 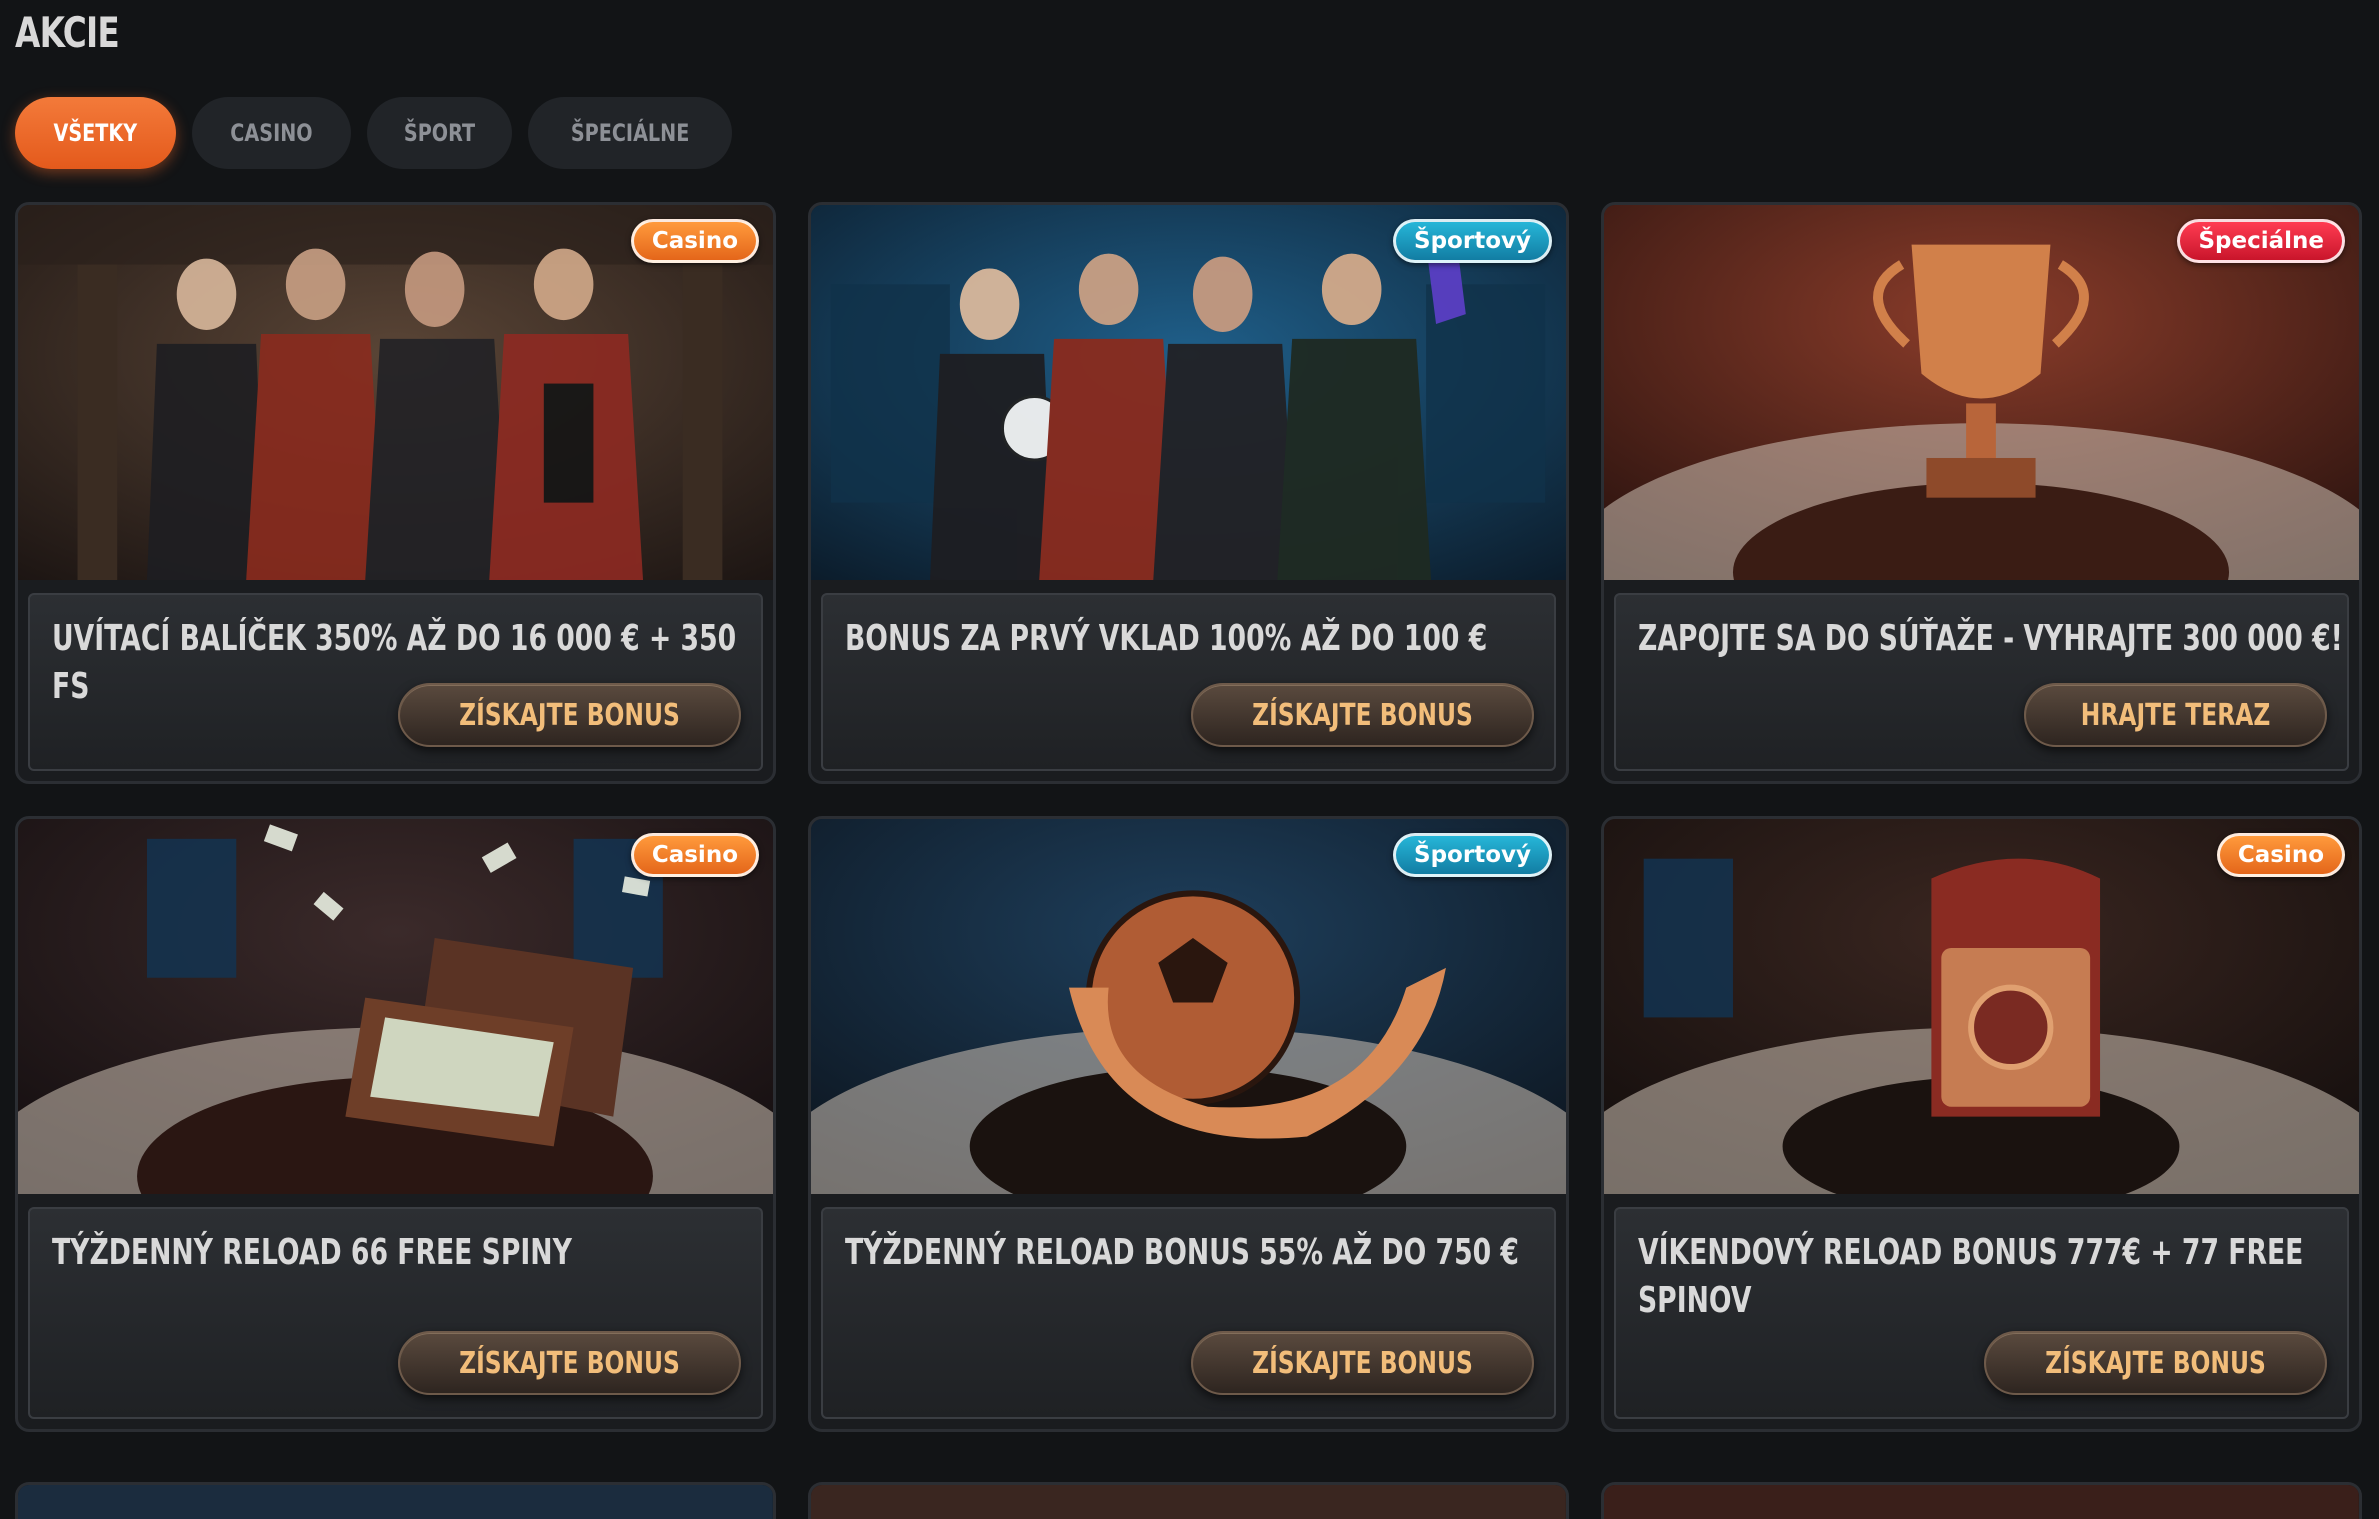 I want to click on tab-label: CASINO, so click(x=271, y=133).